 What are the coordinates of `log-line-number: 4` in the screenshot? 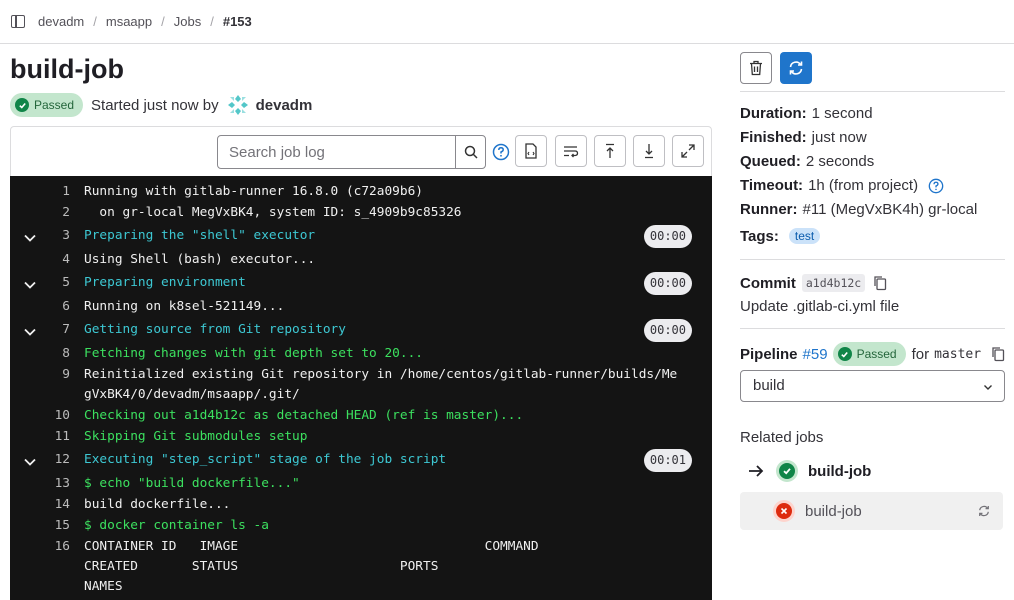 It's located at (40, 259).